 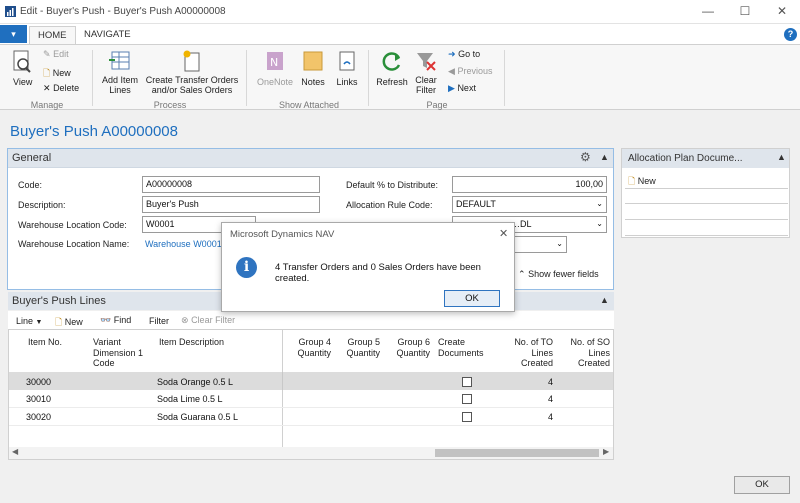 What do you see at coordinates (107, 35) in the screenshot?
I see `tab-navigate: NAVIGATE` at bounding box center [107, 35].